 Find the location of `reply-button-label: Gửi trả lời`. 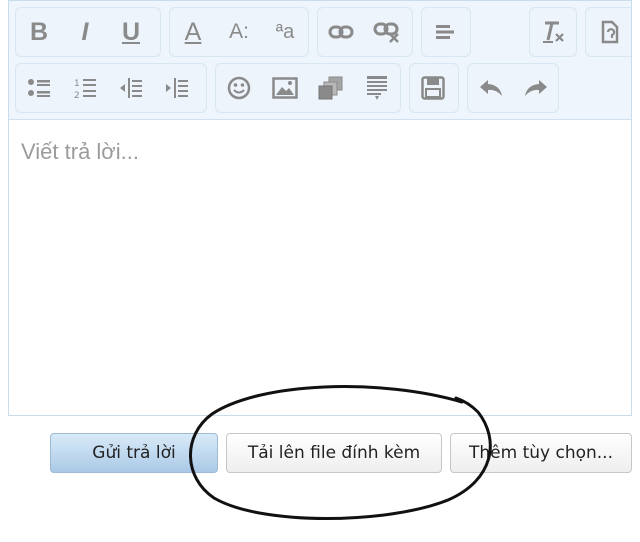

reply-button-label: Gửi trả lời is located at coordinates (134, 453).